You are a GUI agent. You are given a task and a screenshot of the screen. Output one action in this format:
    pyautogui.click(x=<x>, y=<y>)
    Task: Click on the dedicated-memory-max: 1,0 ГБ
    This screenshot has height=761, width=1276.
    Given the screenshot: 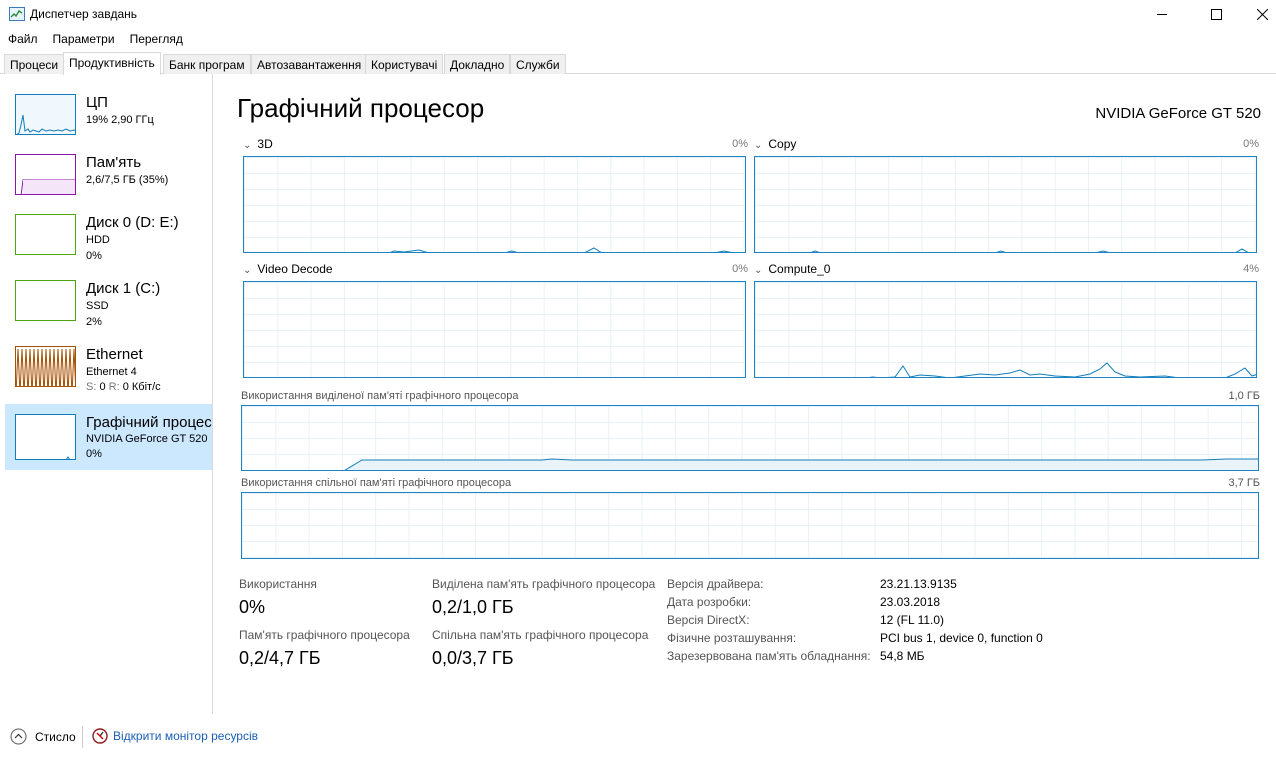 What is the action you would take?
    pyautogui.click(x=1244, y=396)
    